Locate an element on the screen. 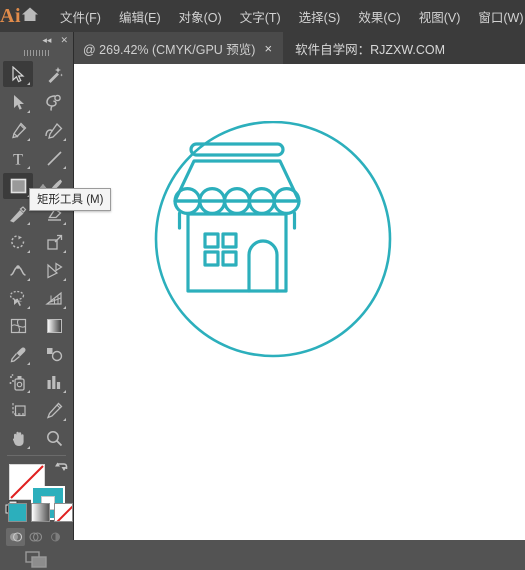 The image size is (525, 570). hand-tool is located at coordinates (18, 438).